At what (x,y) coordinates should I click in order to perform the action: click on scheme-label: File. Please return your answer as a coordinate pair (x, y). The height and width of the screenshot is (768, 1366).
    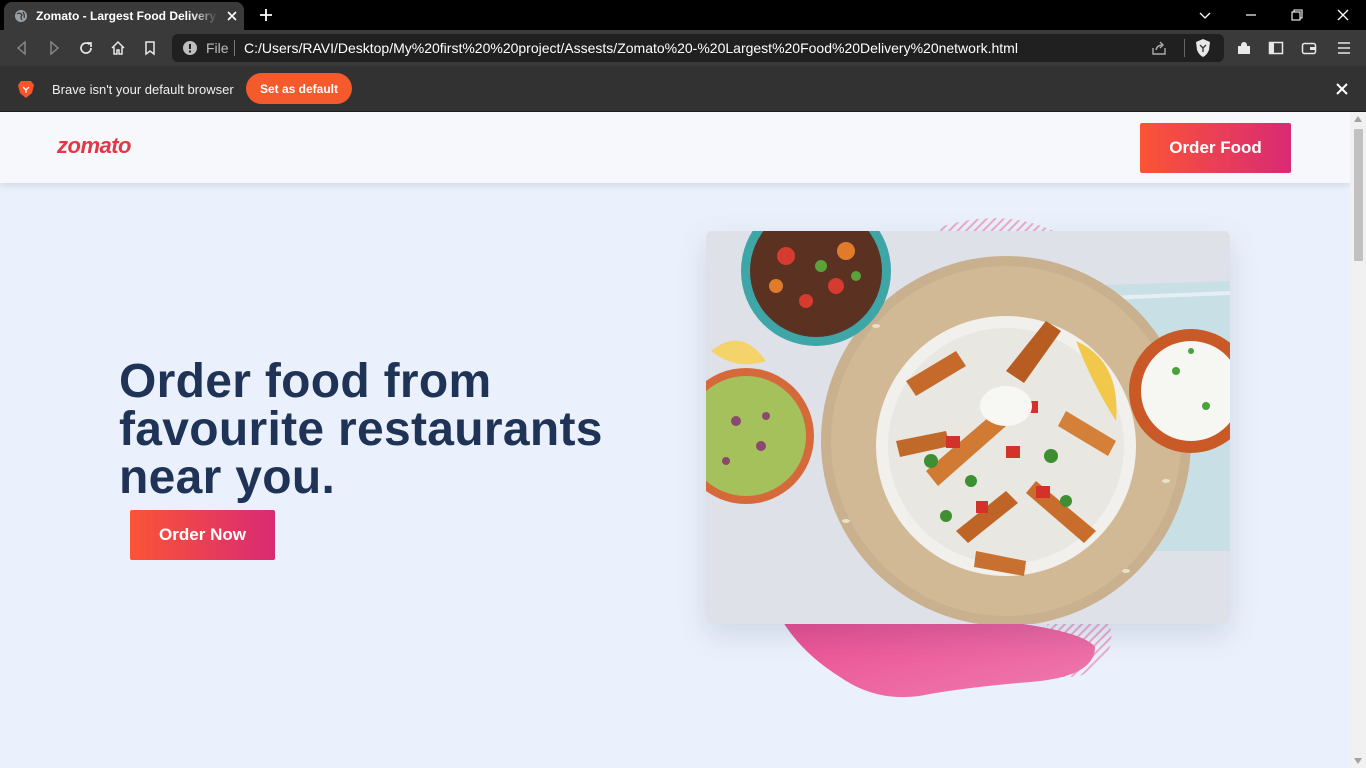
    Looking at the image, I should click on (217, 48).